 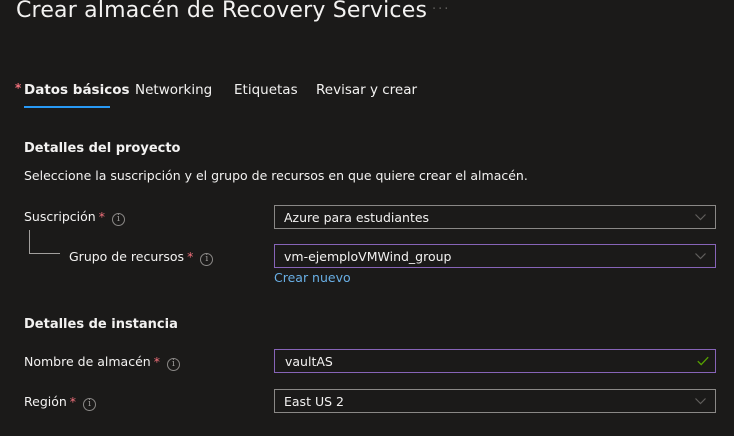 I want to click on region-label: Región * i, so click(x=60, y=402).